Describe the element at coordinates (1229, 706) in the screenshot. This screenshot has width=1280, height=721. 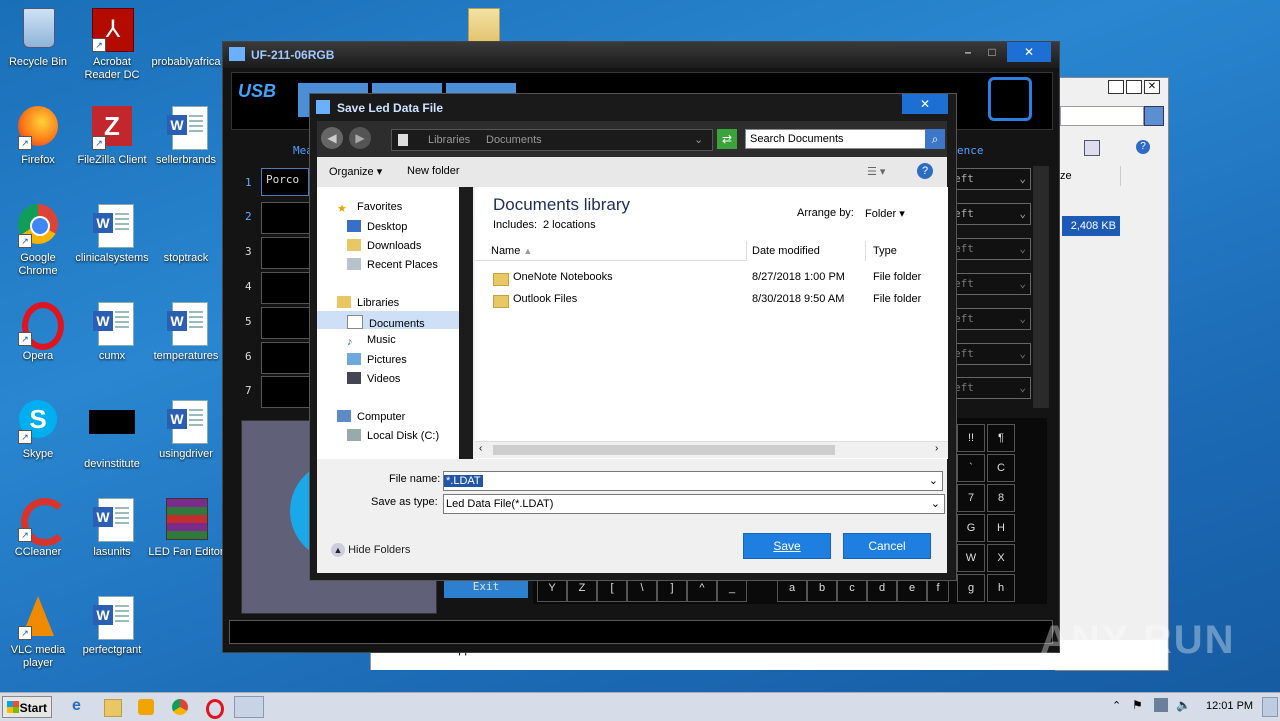
I see `clock: 12:01 PM` at that location.